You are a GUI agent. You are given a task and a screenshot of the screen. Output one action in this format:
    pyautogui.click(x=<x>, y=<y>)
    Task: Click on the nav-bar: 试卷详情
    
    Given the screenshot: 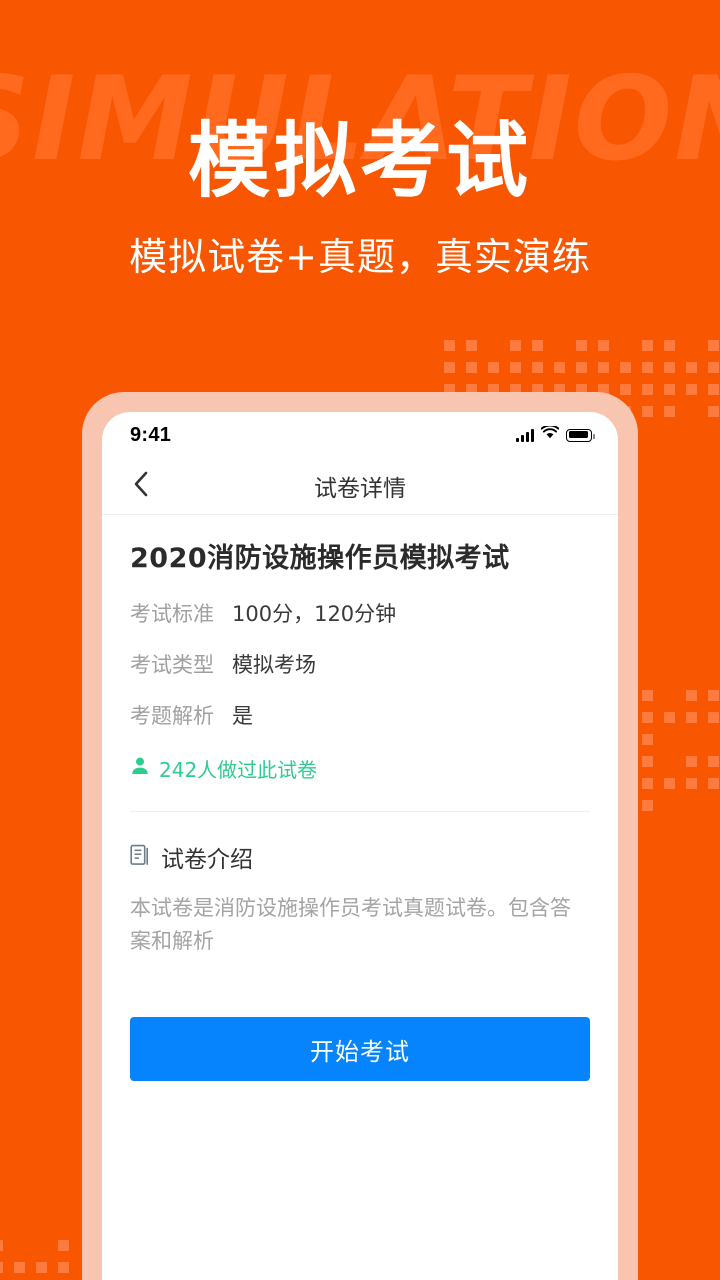 What is the action you would take?
    pyautogui.click(x=360, y=486)
    